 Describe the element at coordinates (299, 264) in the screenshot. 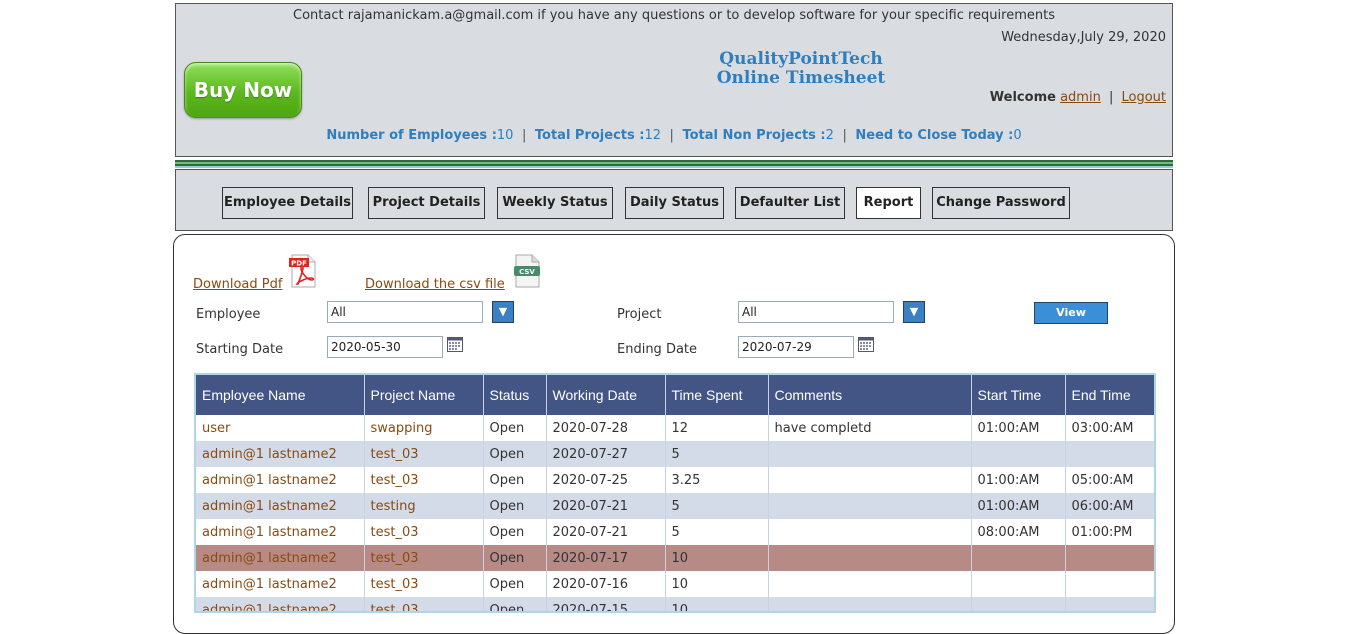

I see `pdf-icon-text: PDF` at that location.